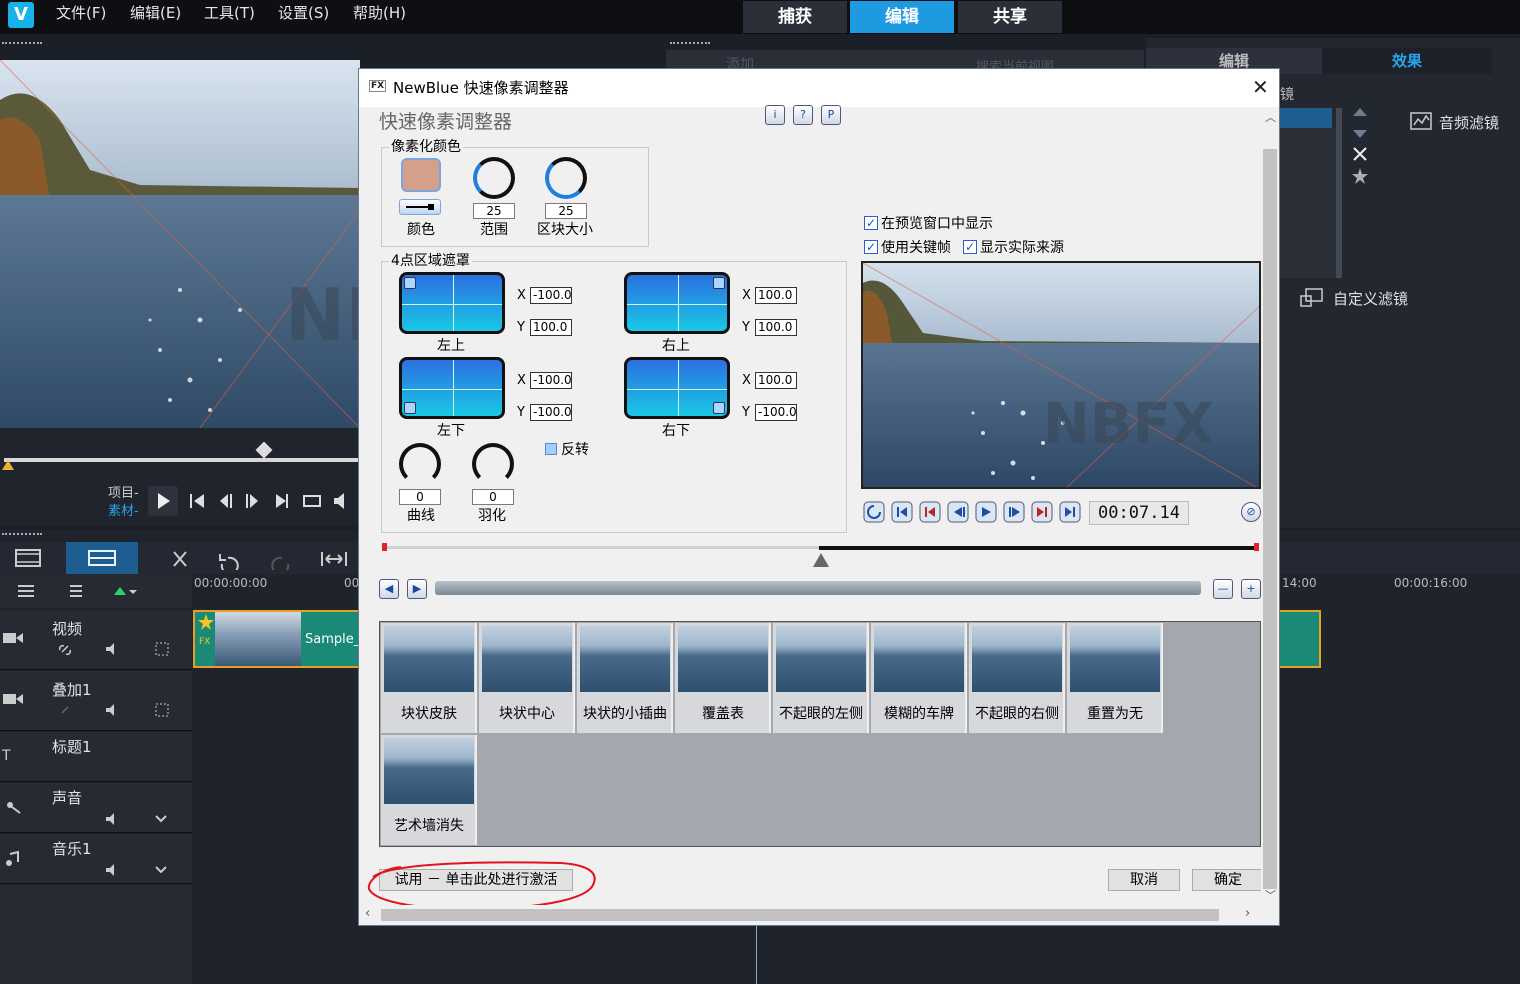 This screenshot has height=984, width=1520. What do you see at coordinates (551, 327) in the screenshot?
I see `top-left-y-input: 100.0` at bounding box center [551, 327].